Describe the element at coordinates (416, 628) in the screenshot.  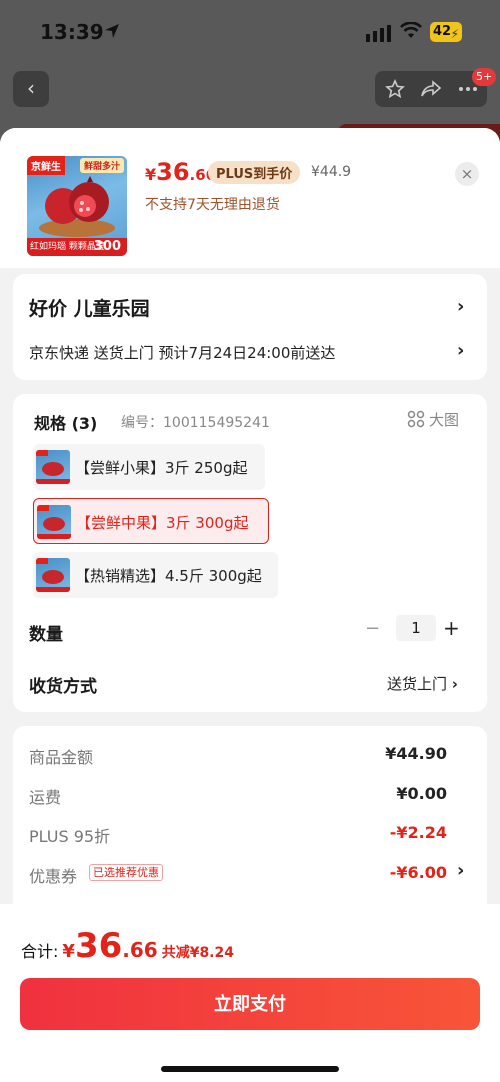
I see `quantity-input: 1` at that location.